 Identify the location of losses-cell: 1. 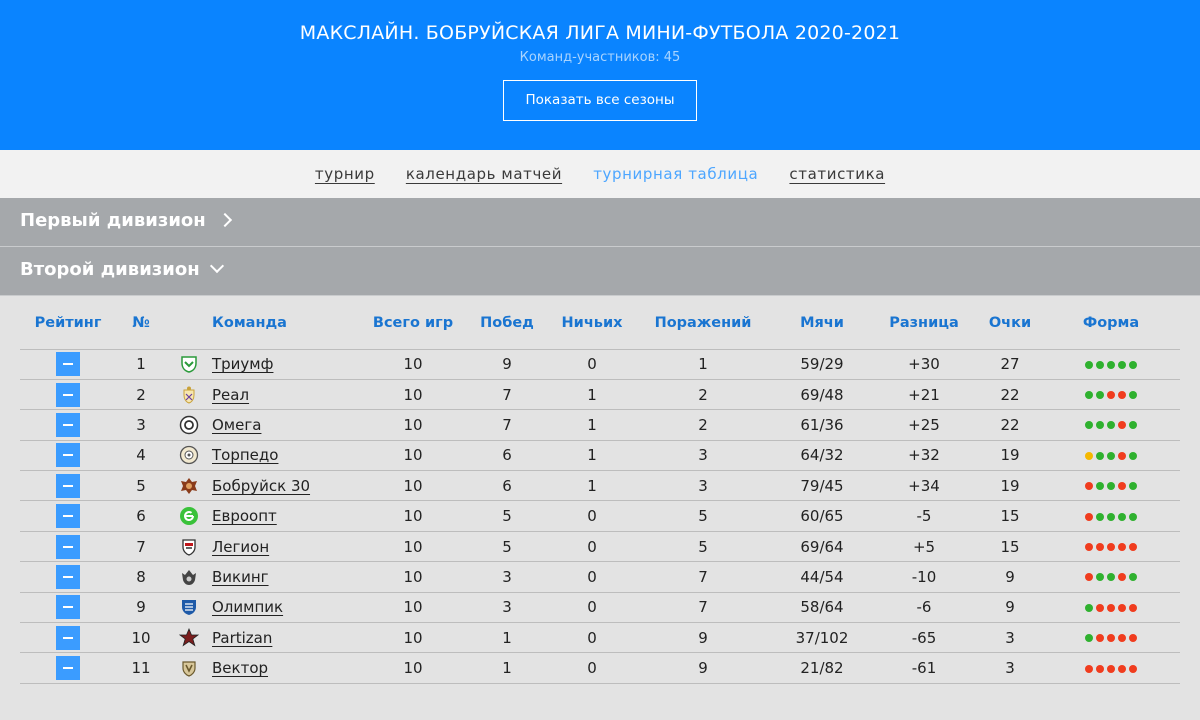
(703, 364).